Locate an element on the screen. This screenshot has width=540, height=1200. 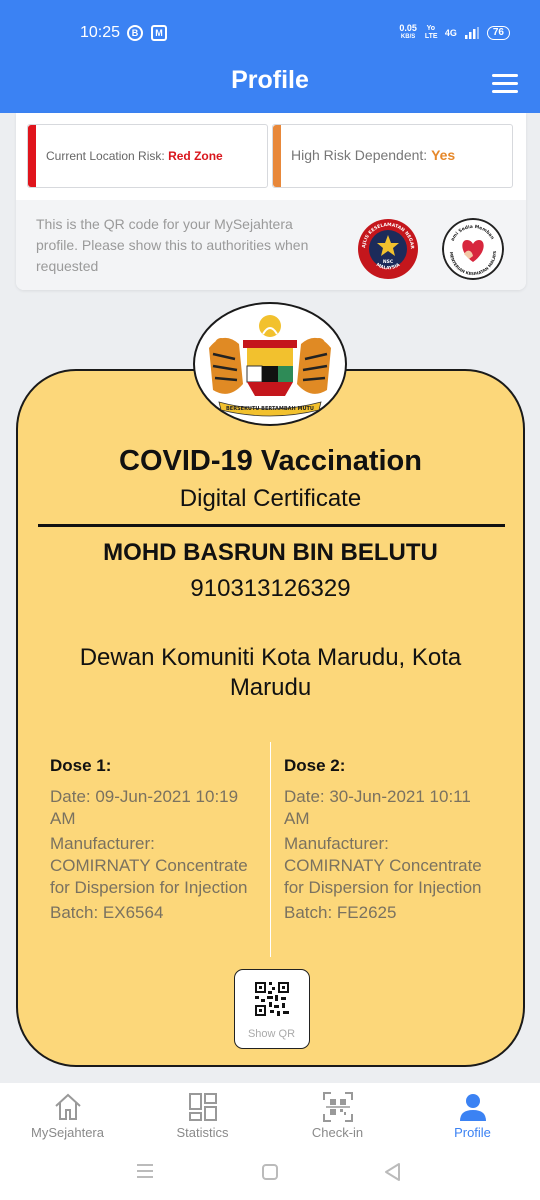
status-right-group: 0.05 KB/S Yo LTE 4G 76 is located at coordinates (454, 33).